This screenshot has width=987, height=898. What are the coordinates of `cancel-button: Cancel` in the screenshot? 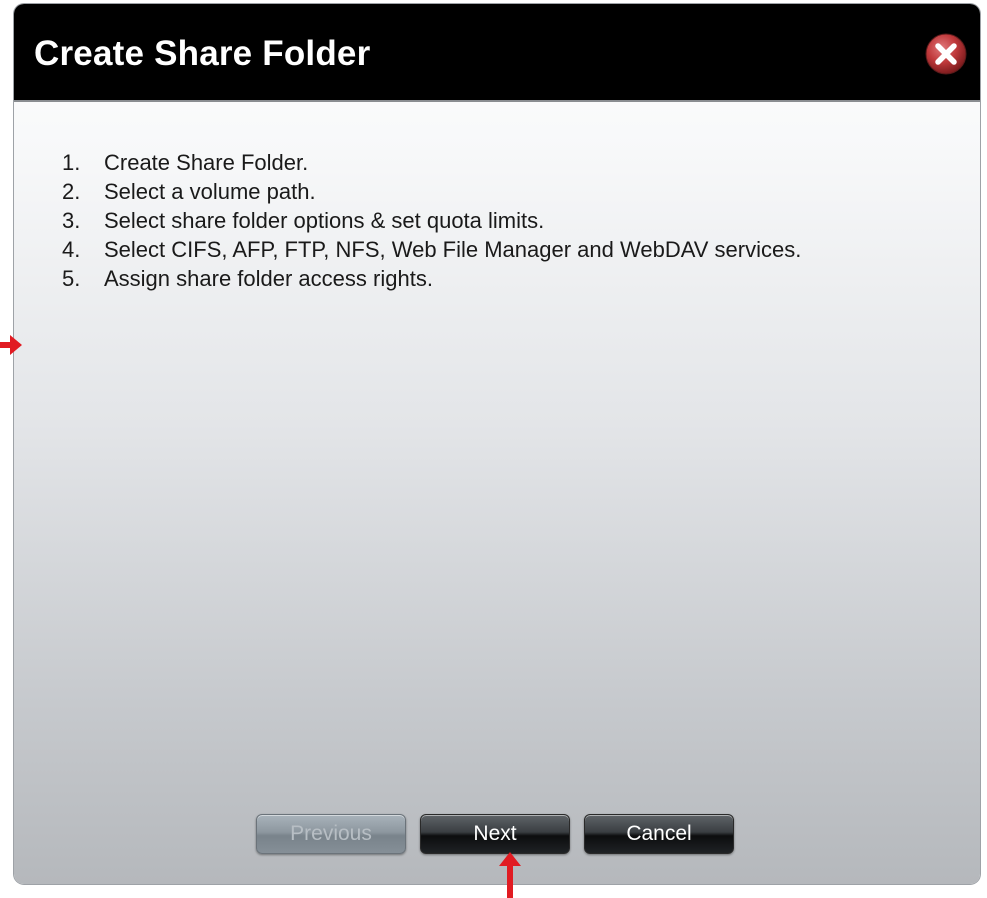 It's located at (659, 834).